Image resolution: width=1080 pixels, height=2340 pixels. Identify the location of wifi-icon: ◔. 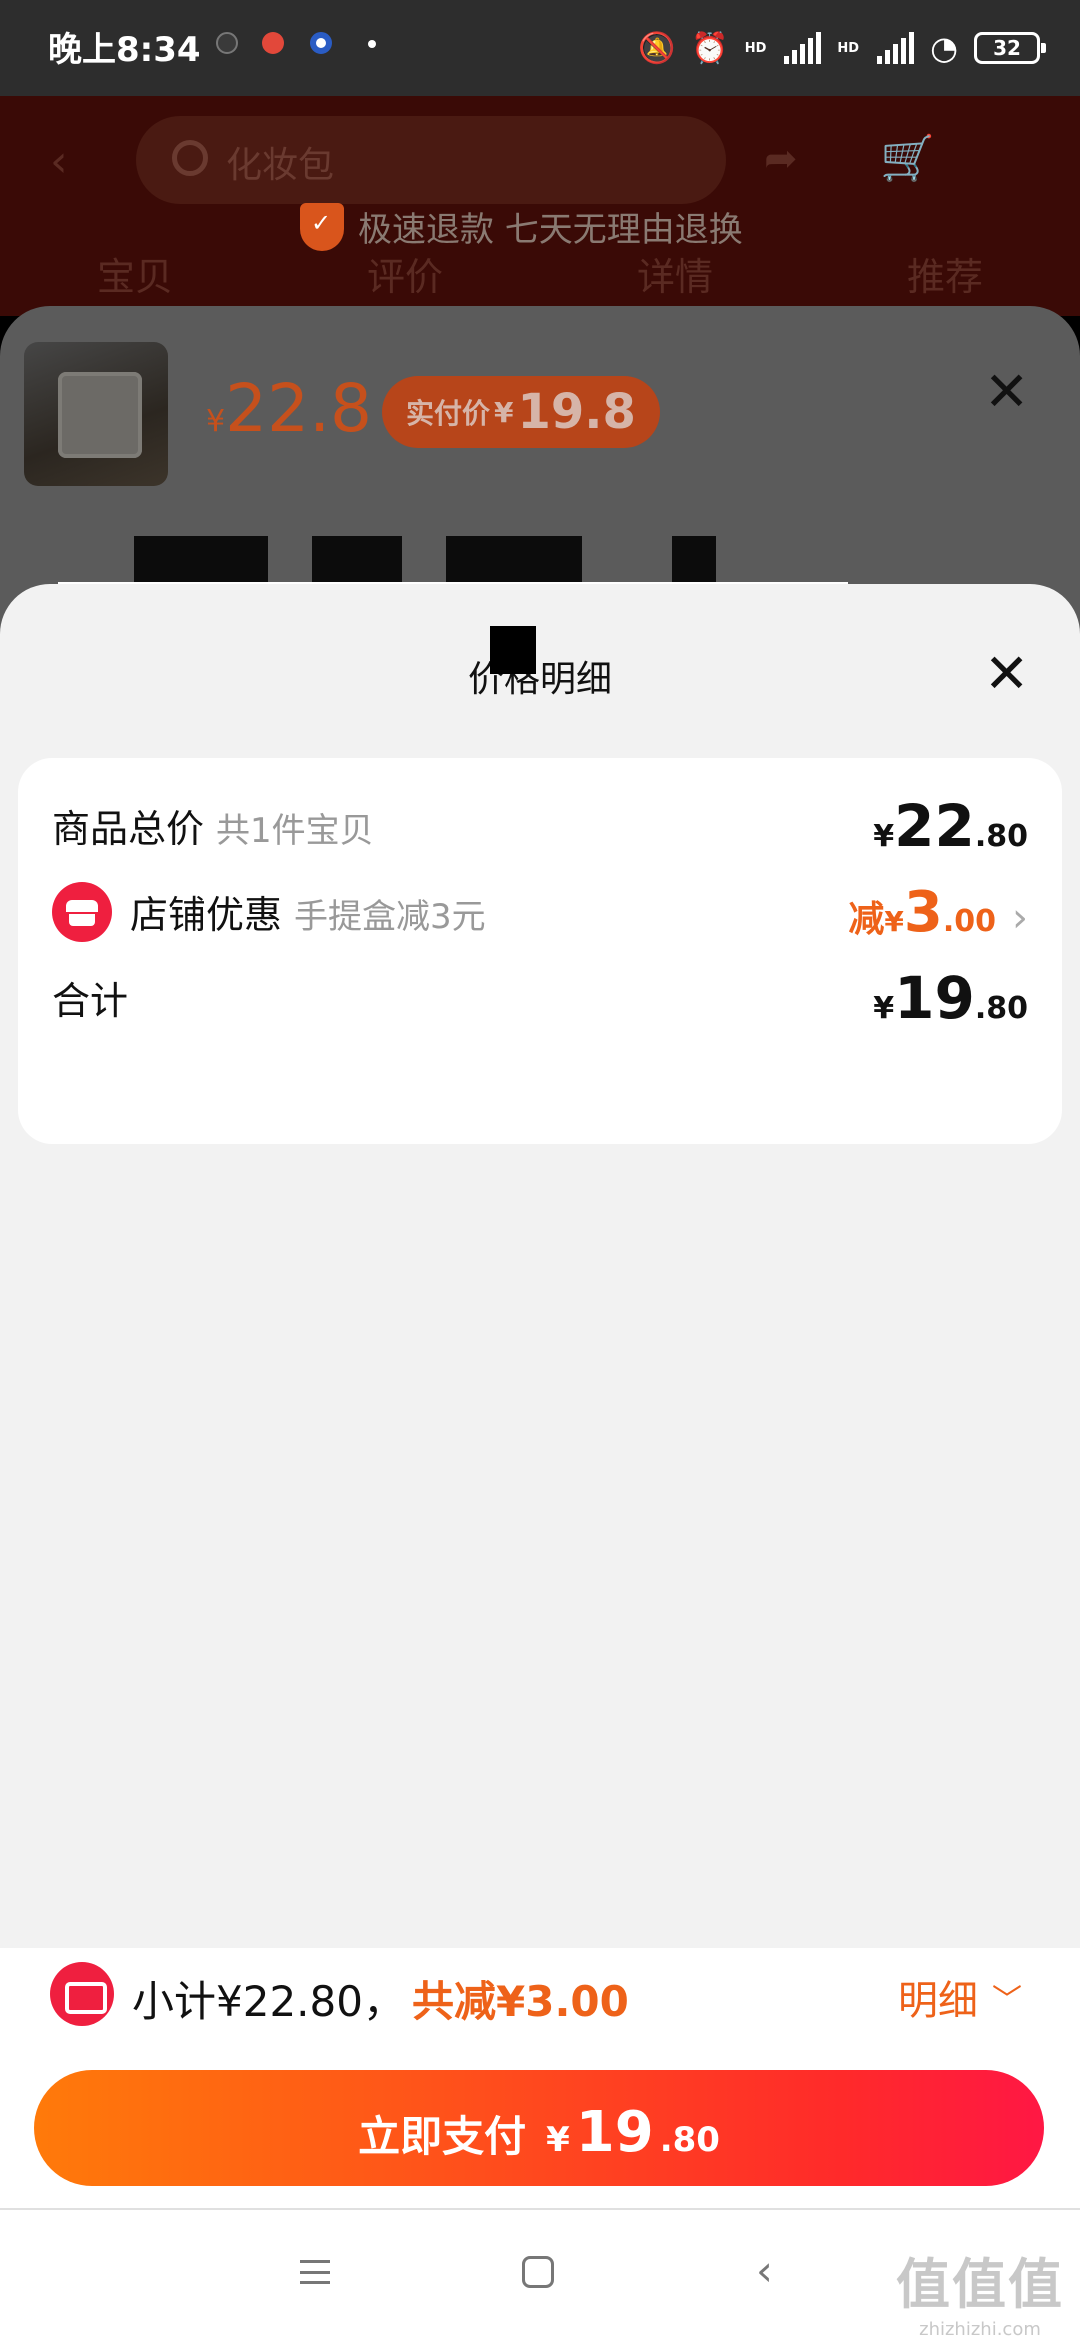
(944, 48).